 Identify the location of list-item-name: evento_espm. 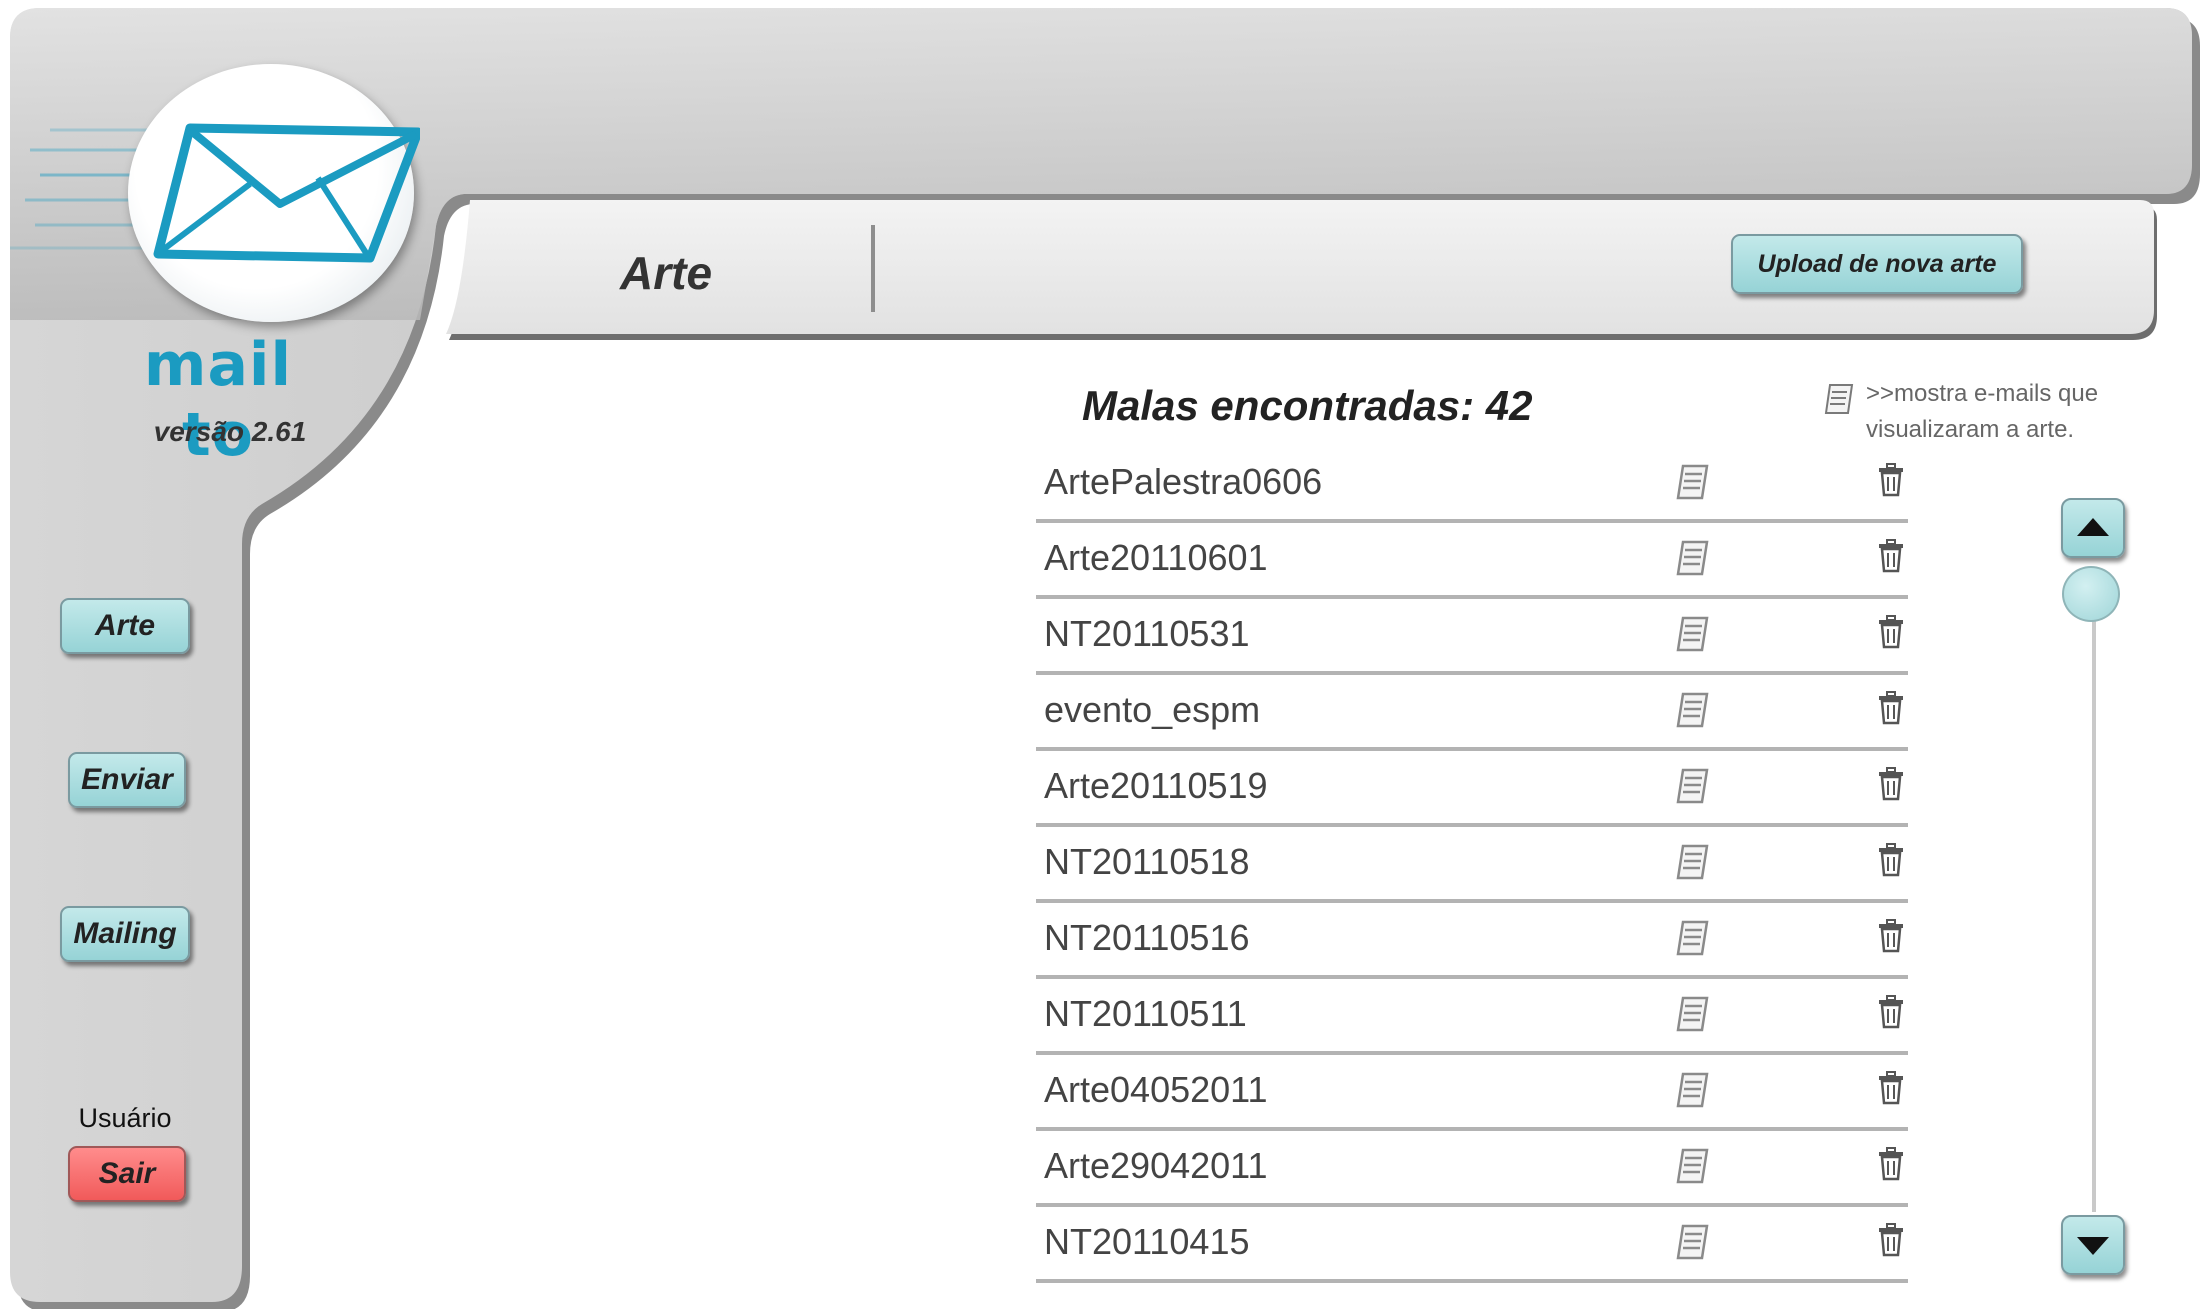
(1152, 710).